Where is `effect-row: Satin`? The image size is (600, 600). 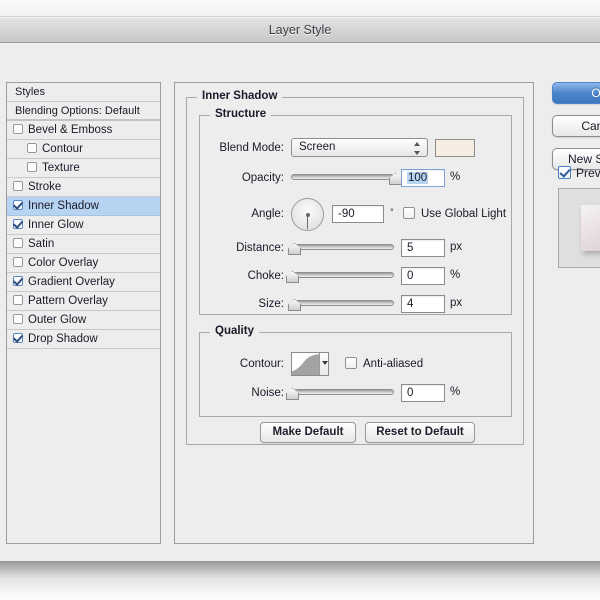 effect-row: Satin is located at coordinates (83, 244).